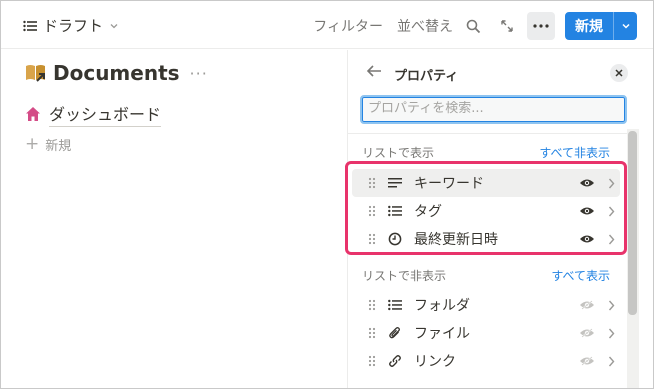 The image size is (654, 389). I want to click on search-button, so click(473, 26).